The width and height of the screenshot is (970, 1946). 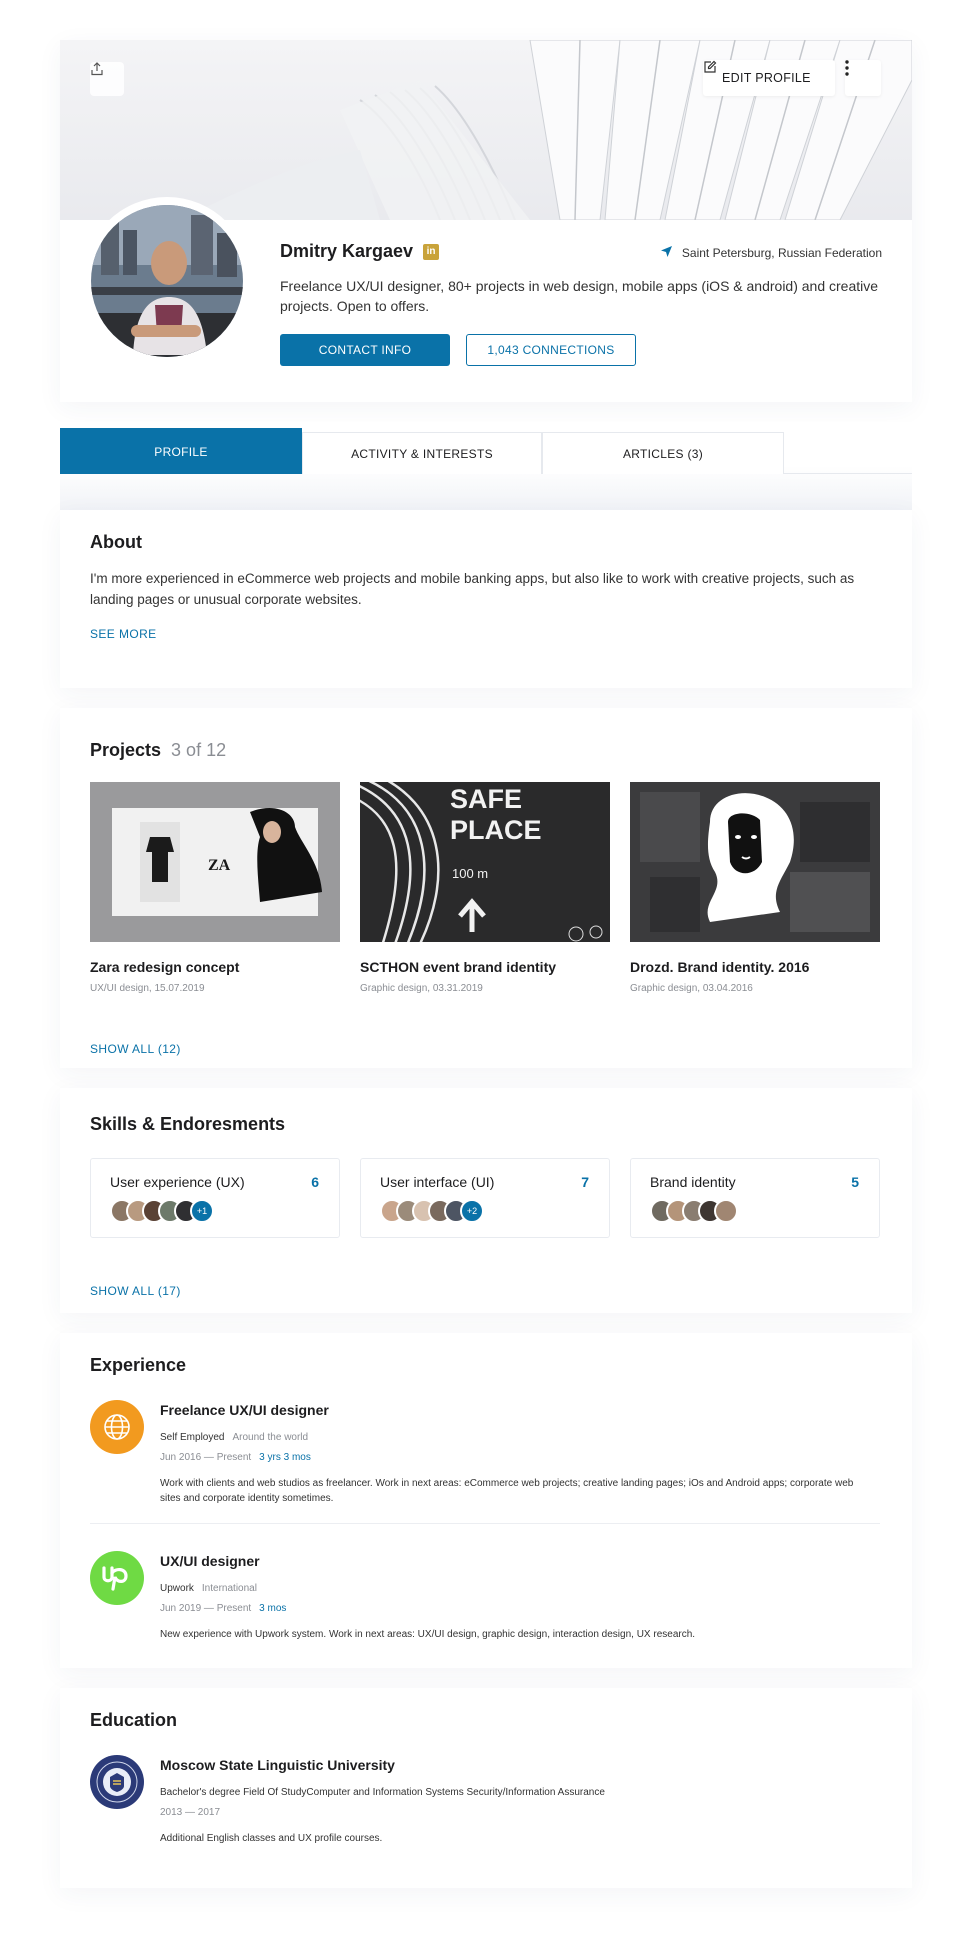 What do you see at coordinates (693, 1182) in the screenshot?
I see `skill-name: Brand identity` at bounding box center [693, 1182].